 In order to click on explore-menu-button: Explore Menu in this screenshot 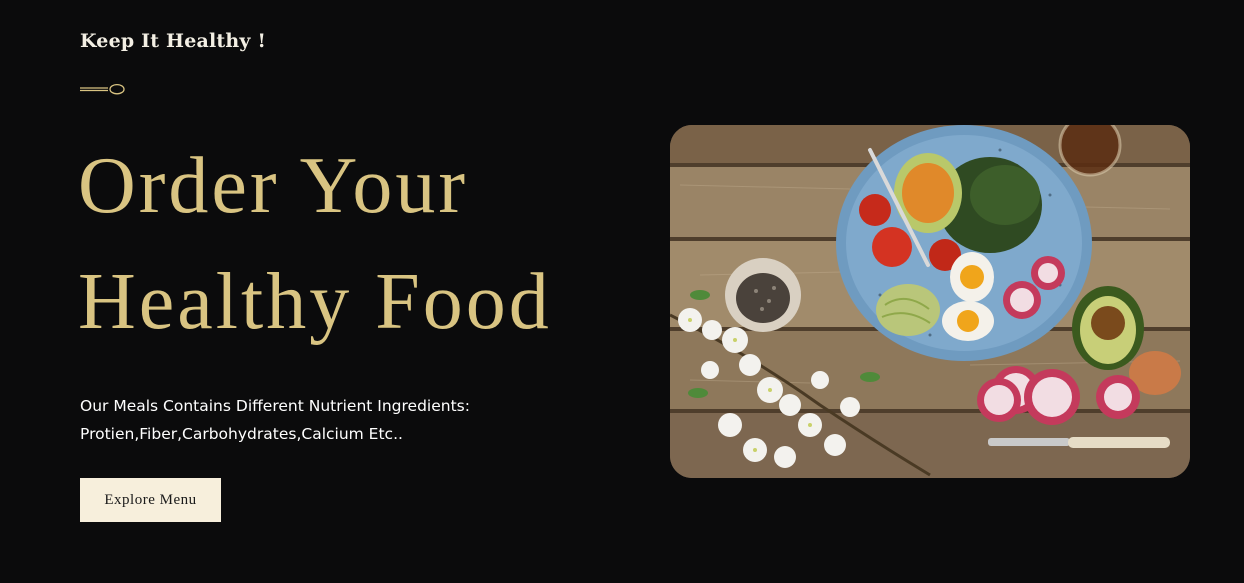, I will do `click(150, 500)`.